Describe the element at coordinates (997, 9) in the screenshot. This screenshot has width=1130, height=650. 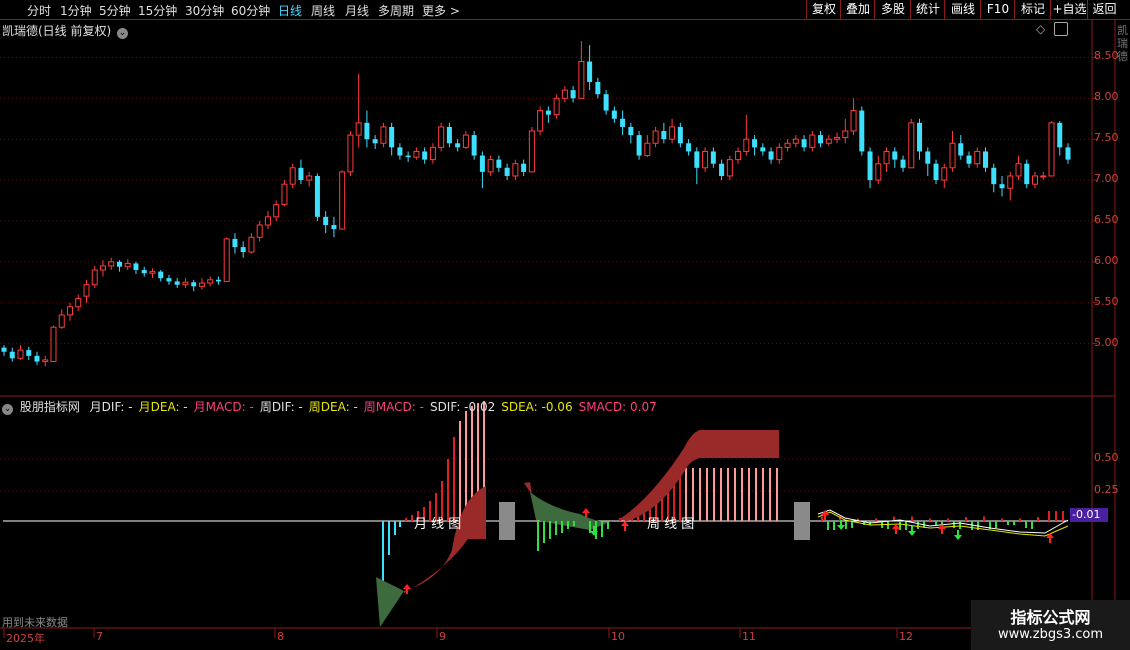
I see `toolbar-button-5: F10` at that location.